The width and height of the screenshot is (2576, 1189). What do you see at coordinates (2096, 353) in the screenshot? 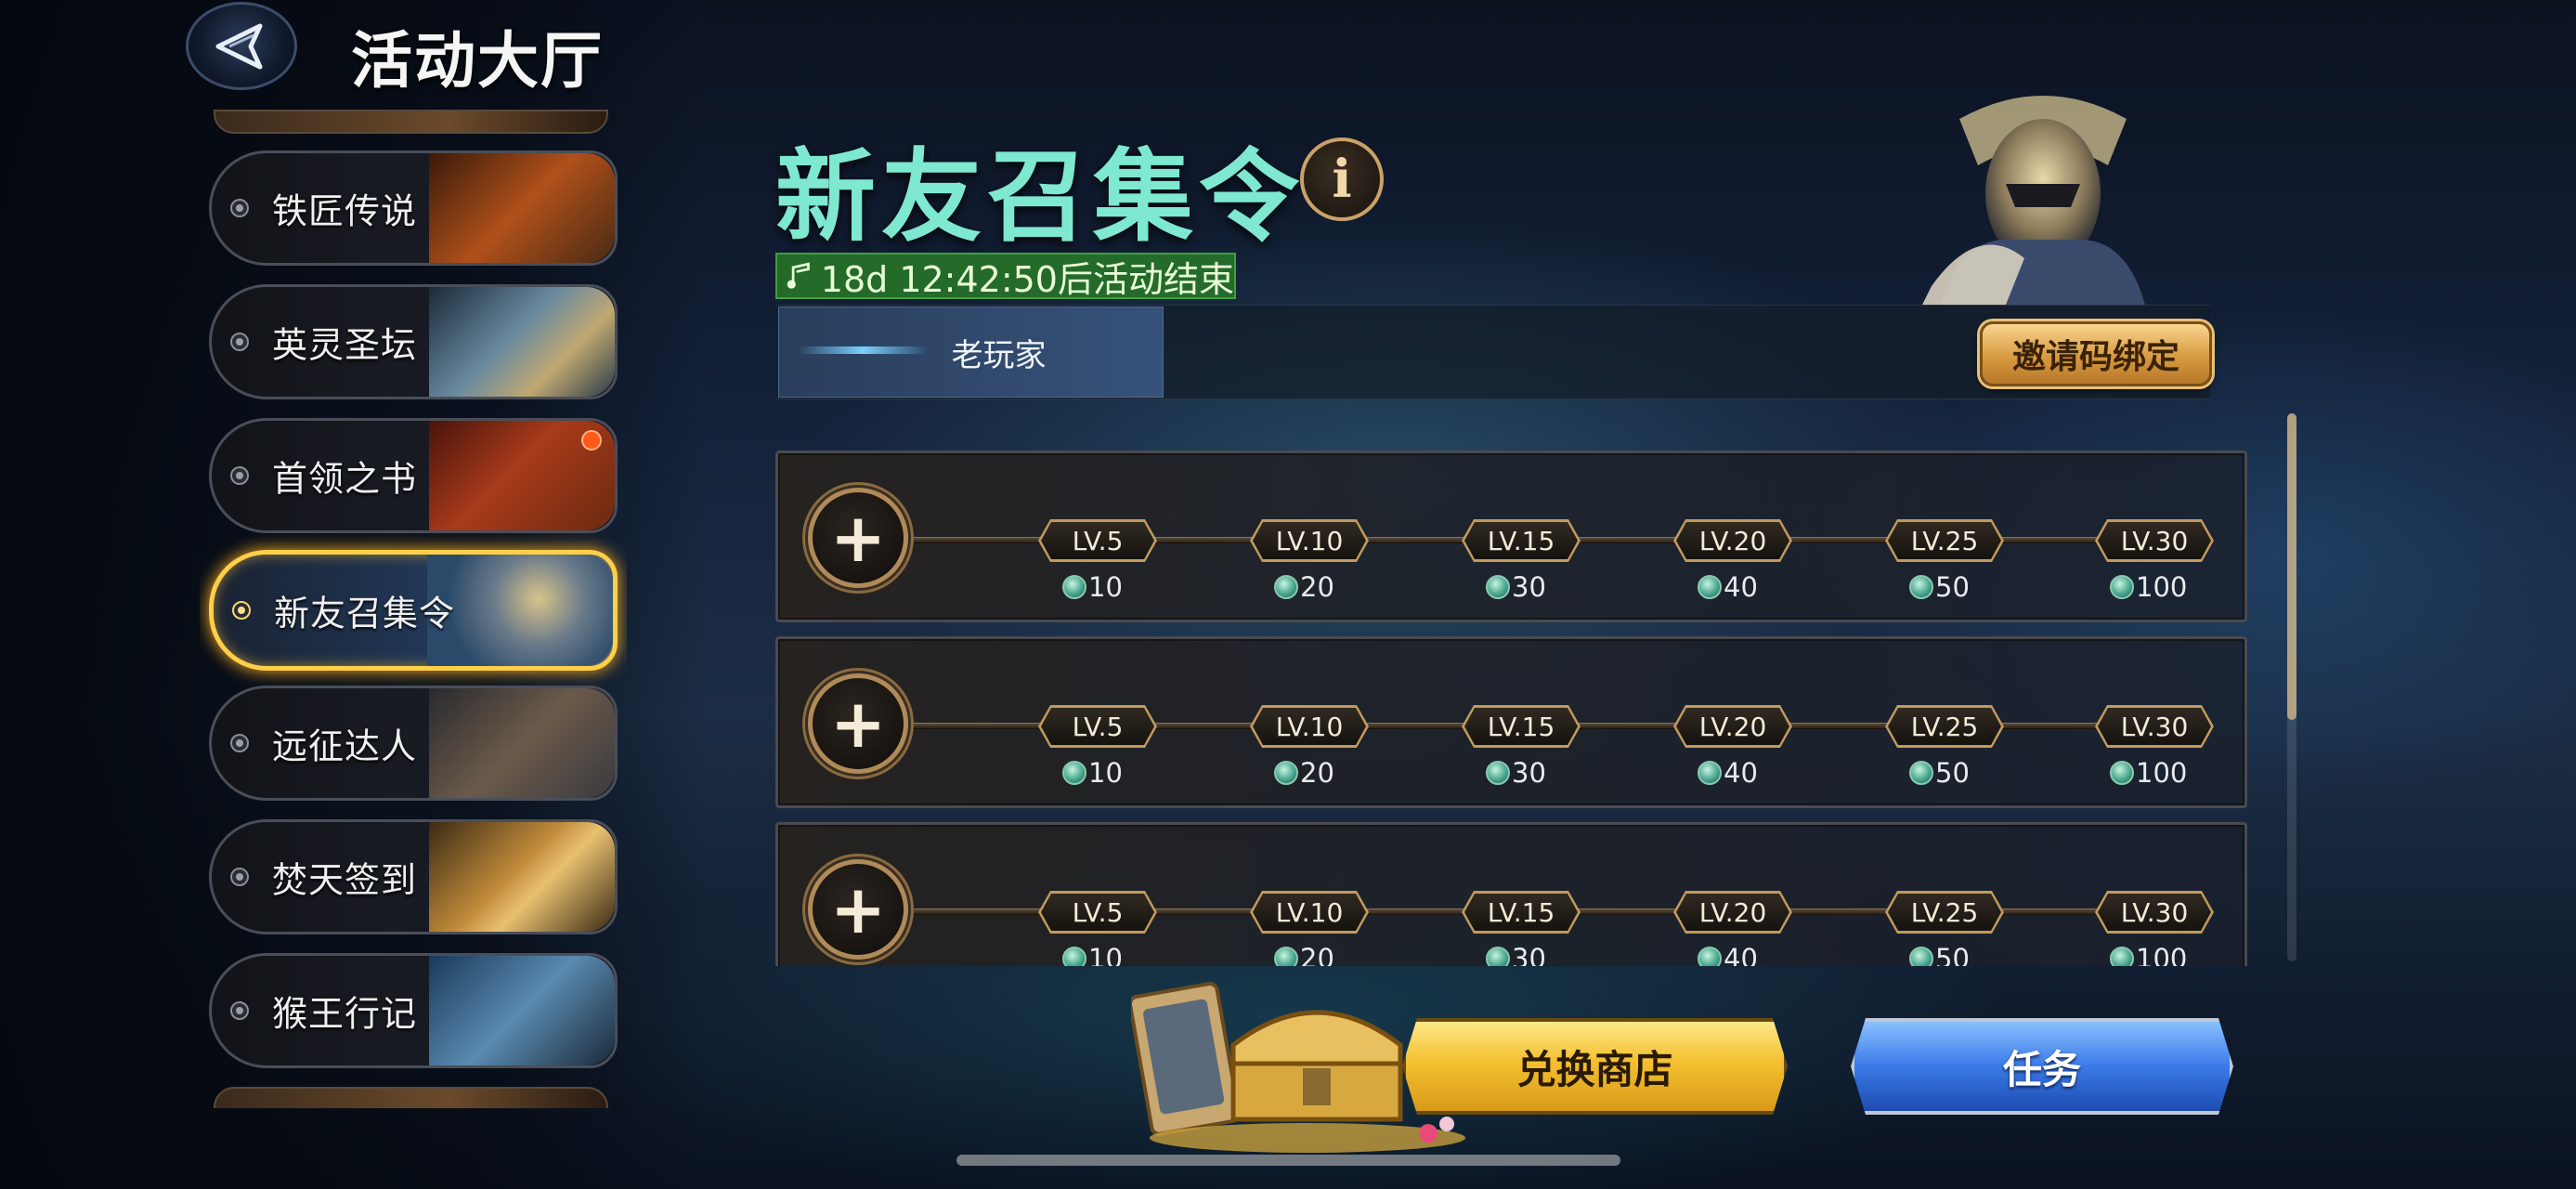
I see `invite-code-bind-button: 邀请码绑定` at bounding box center [2096, 353].